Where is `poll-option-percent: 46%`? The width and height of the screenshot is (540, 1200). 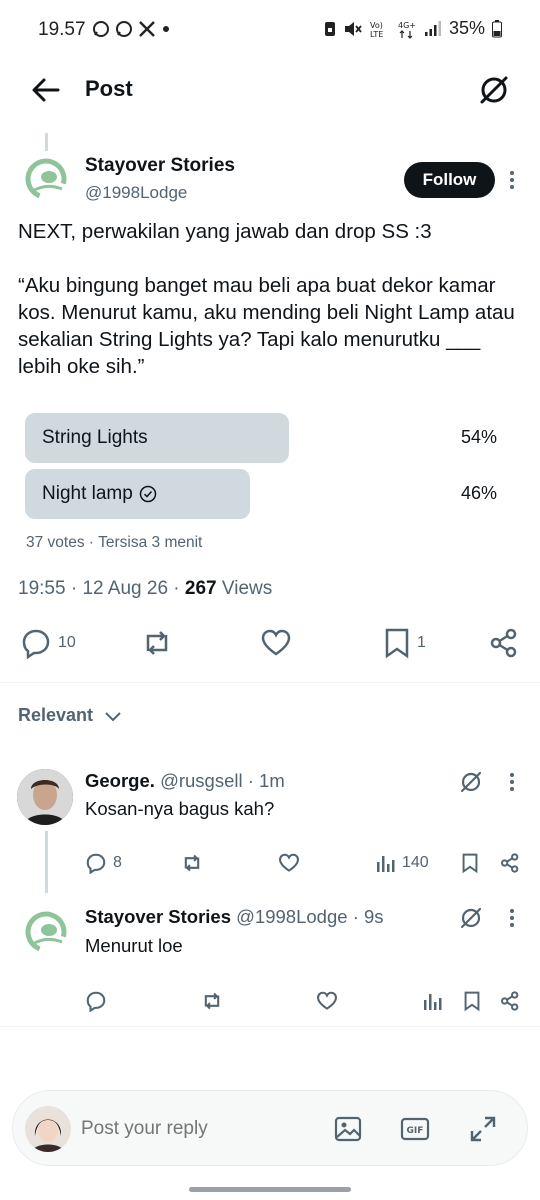
poll-option-percent: 46% is located at coordinates (478, 493).